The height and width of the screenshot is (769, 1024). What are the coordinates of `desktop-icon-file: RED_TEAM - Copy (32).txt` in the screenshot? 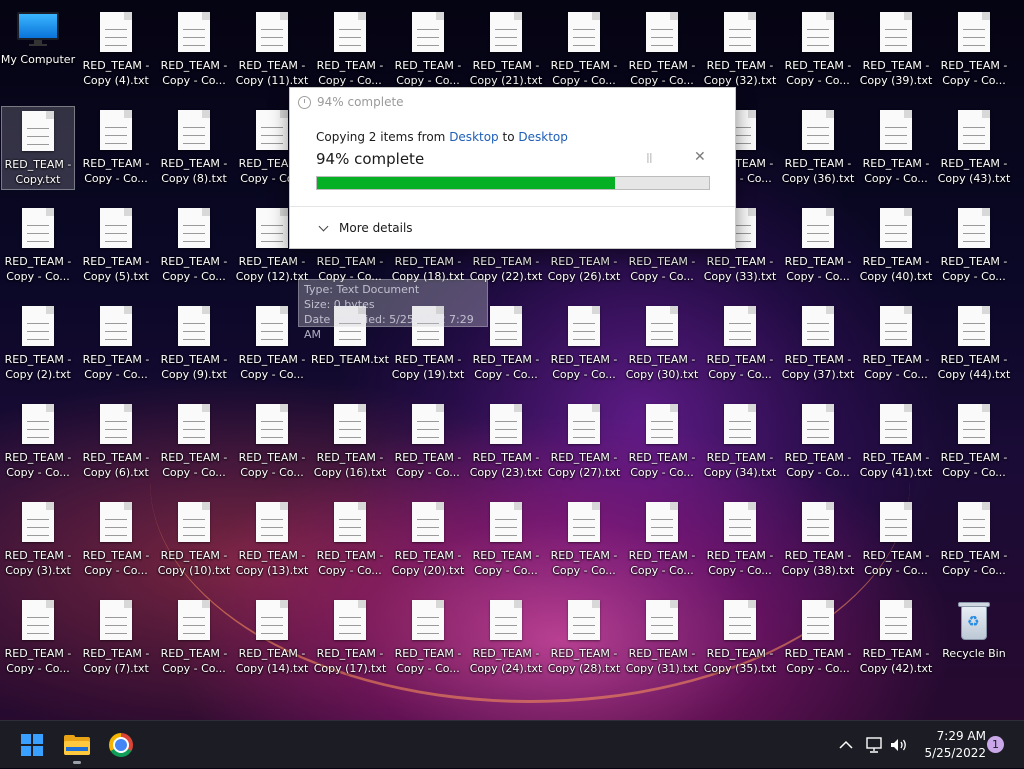 It's located at (740, 50).